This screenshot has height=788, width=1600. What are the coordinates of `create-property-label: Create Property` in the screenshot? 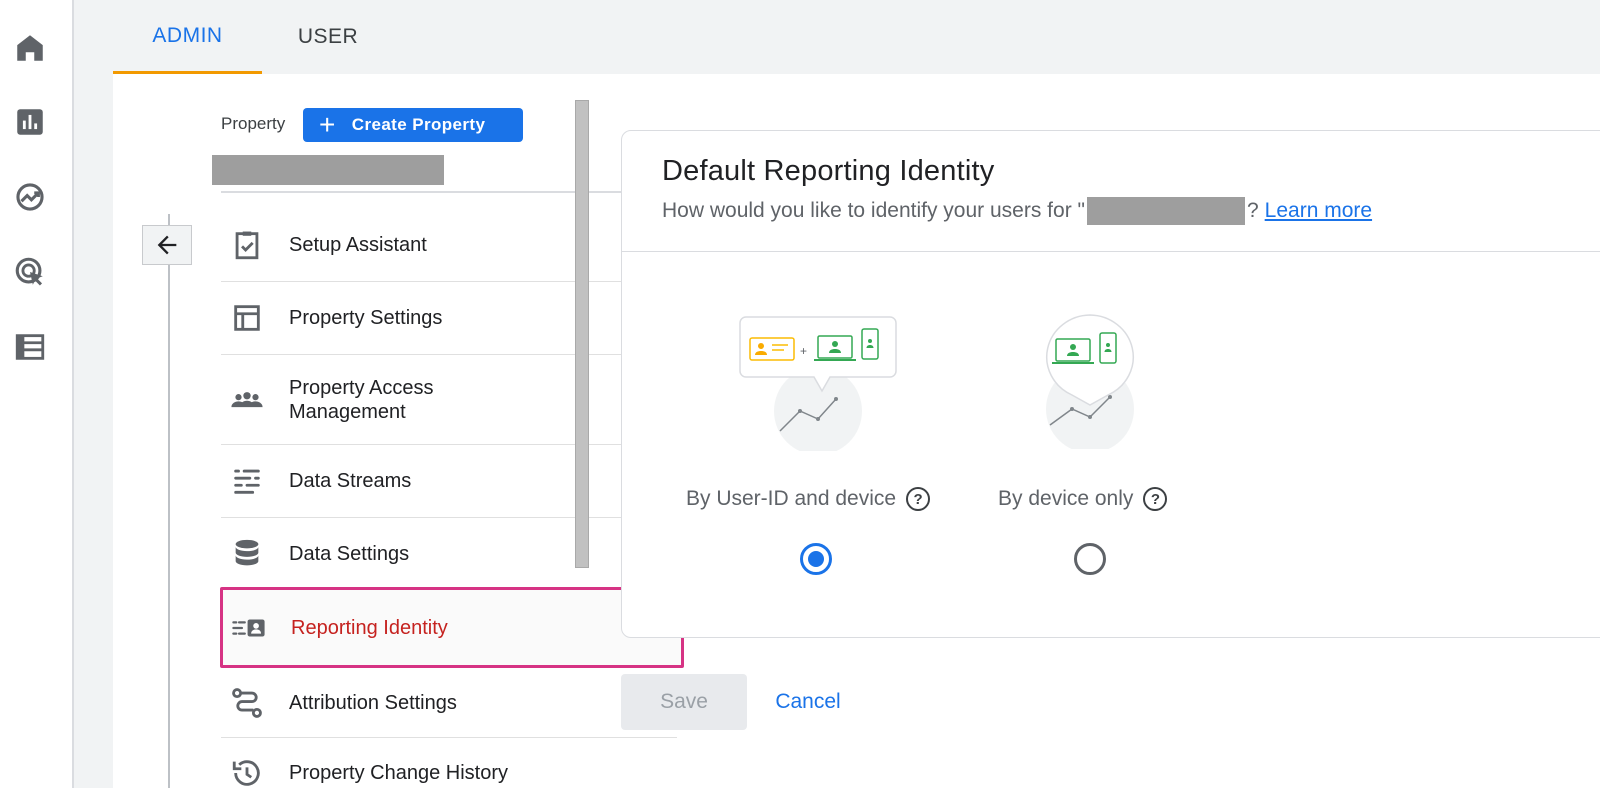 It's located at (418, 124).